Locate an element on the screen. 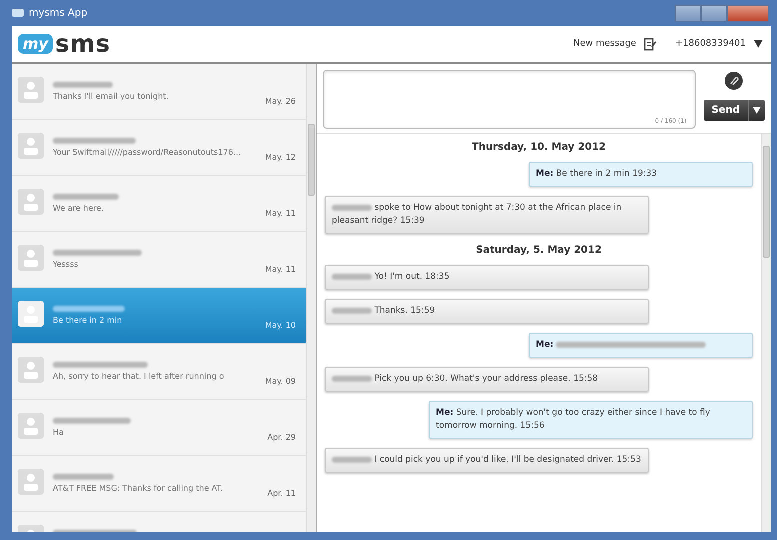 The width and height of the screenshot is (777, 540). logo-badge: my is located at coordinates (36, 44).